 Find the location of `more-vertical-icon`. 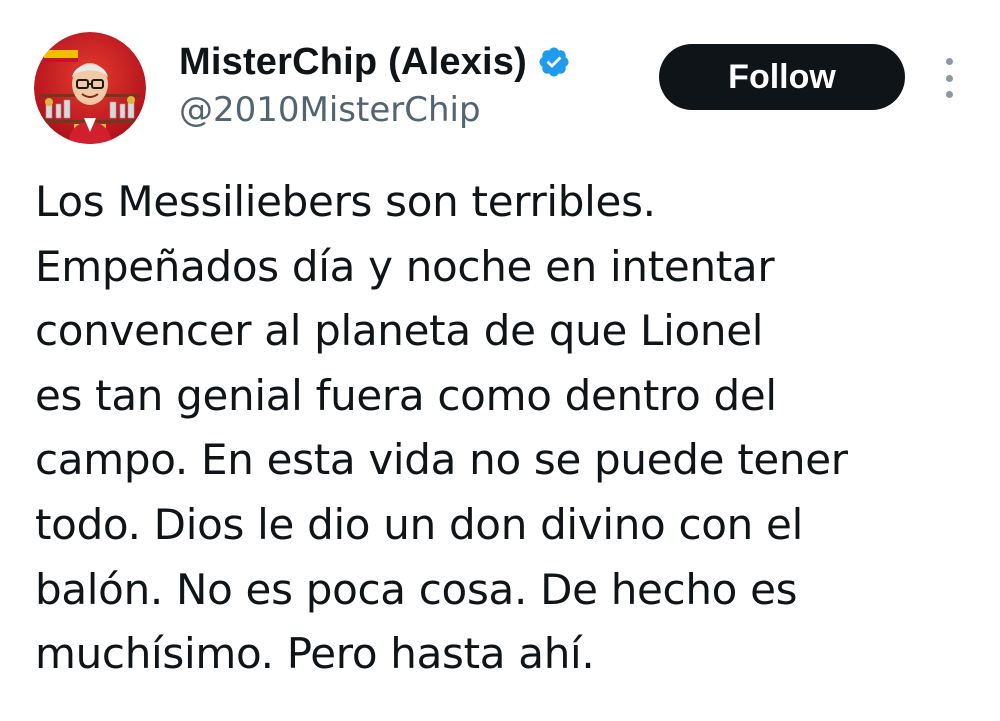

more-vertical-icon is located at coordinates (949, 78).